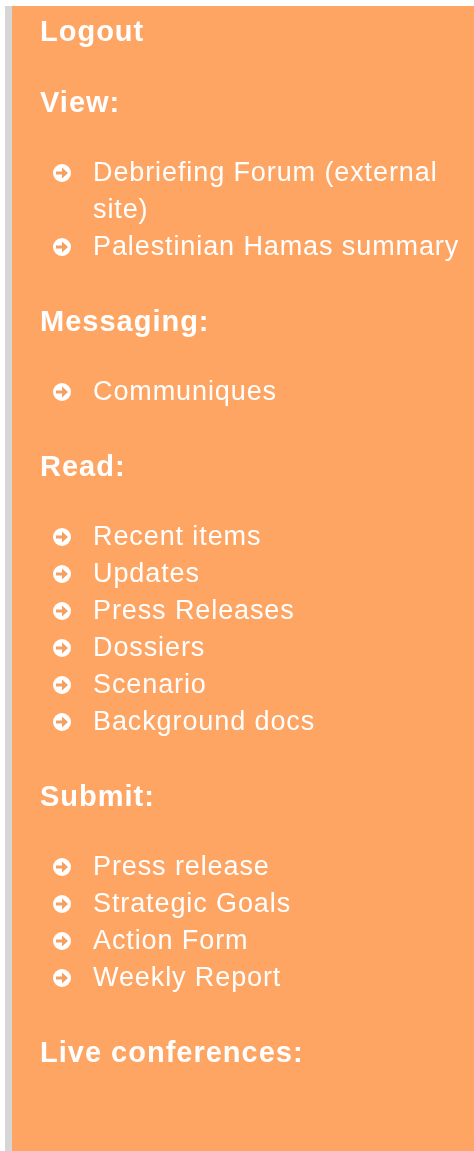 The height and width of the screenshot is (1151, 474). Describe the element at coordinates (125, 321) in the screenshot. I see `section-heading: Messaging:` at that location.